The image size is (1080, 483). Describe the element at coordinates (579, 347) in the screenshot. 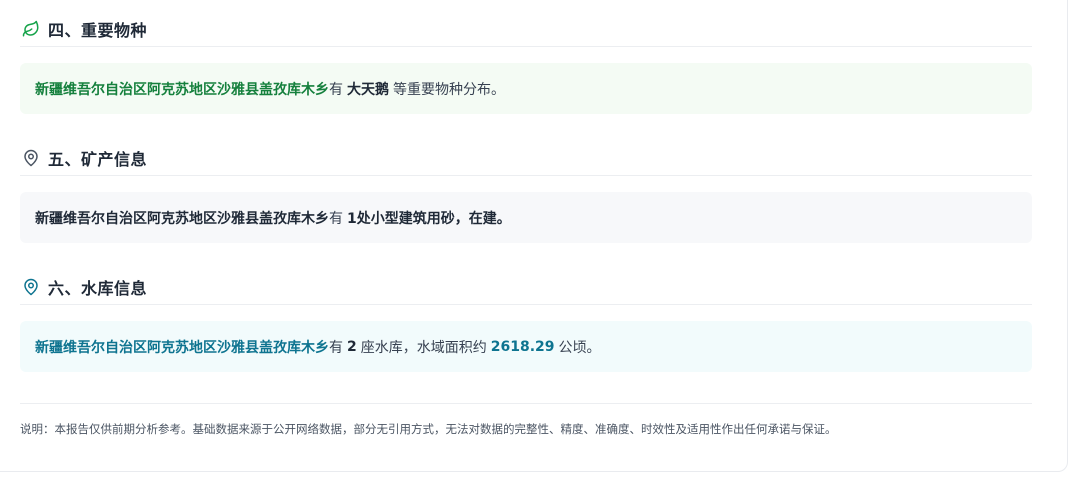

I see `water-area-unit: 公顷。` at that location.